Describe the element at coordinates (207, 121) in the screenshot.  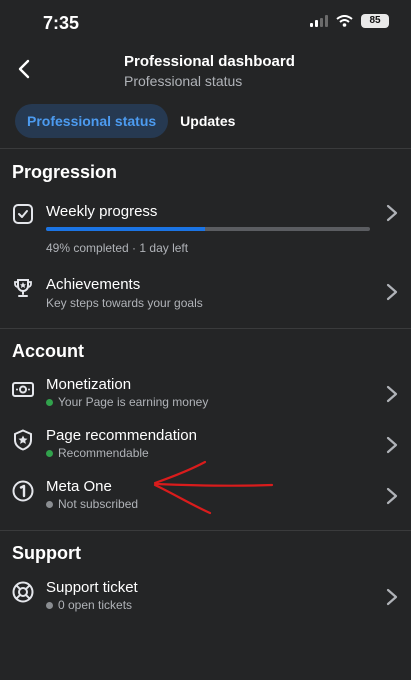
I see `tab-updates: Updates` at that location.